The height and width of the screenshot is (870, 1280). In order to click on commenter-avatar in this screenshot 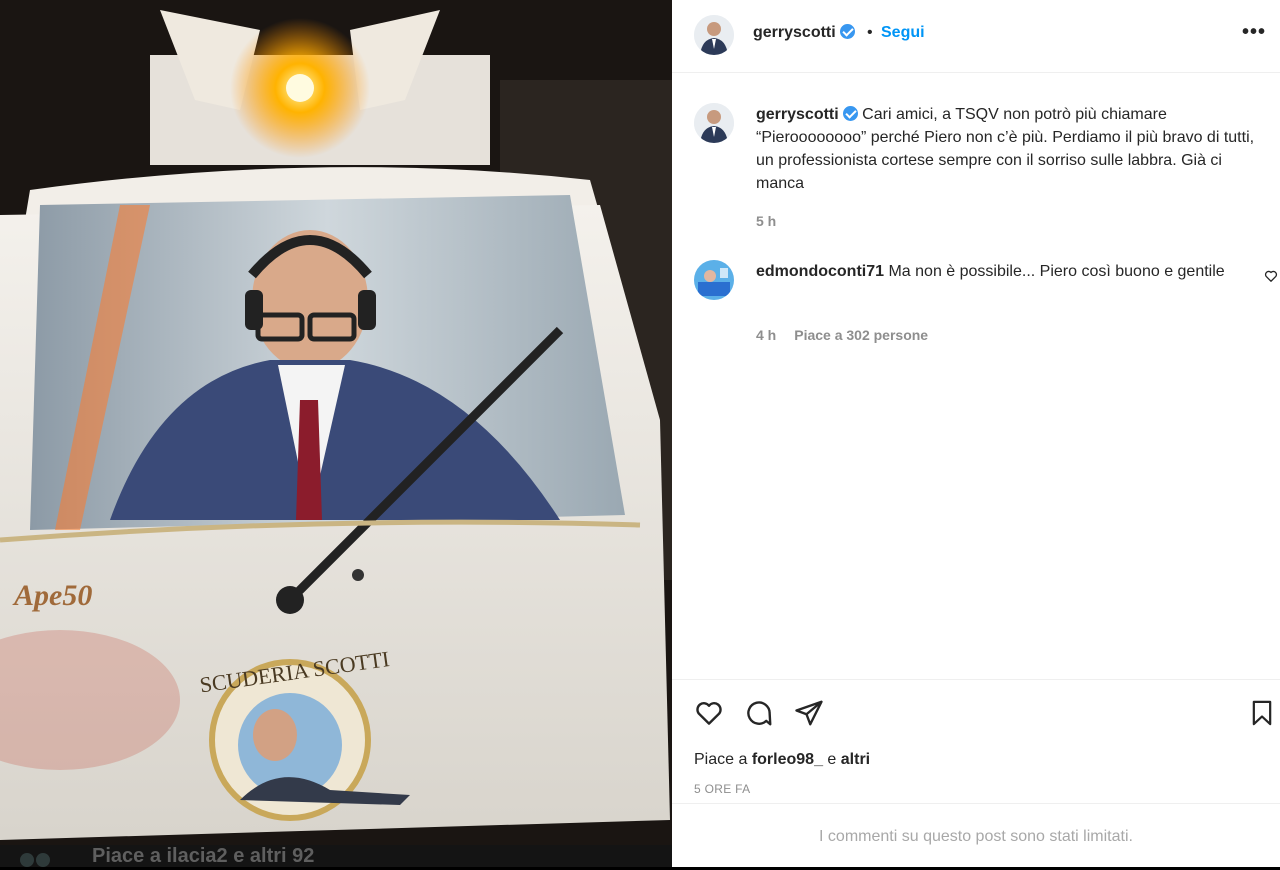, I will do `click(714, 280)`.